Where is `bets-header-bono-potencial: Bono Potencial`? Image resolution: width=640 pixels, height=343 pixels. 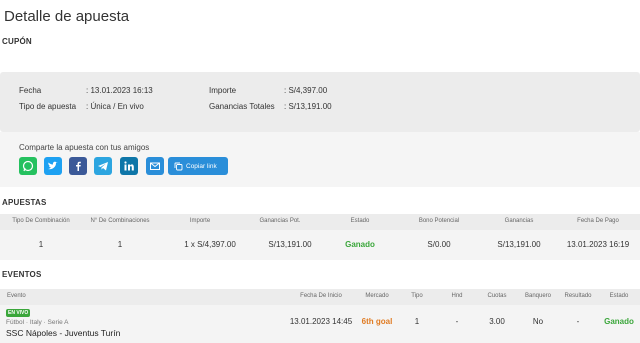 bets-header-bono-potencial: Bono Potencial is located at coordinates (439, 221).